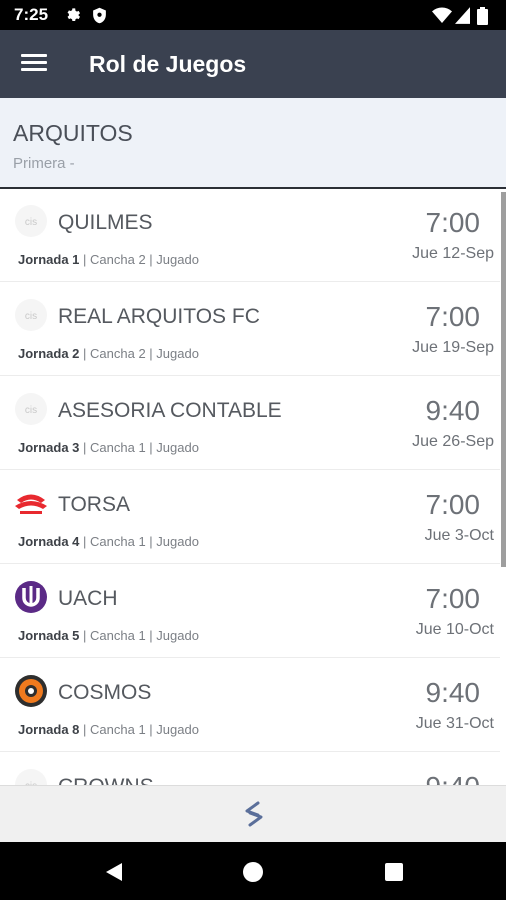 The width and height of the screenshot is (506, 900). Describe the element at coordinates (49, 447) in the screenshot. I see `round-label: Jornada 3` at that location.